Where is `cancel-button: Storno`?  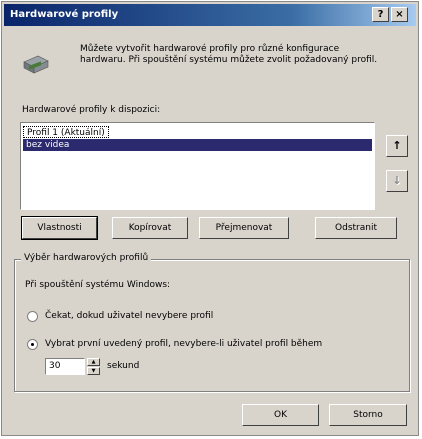 cancel-button: Storno is located at coordinates (368, 415).